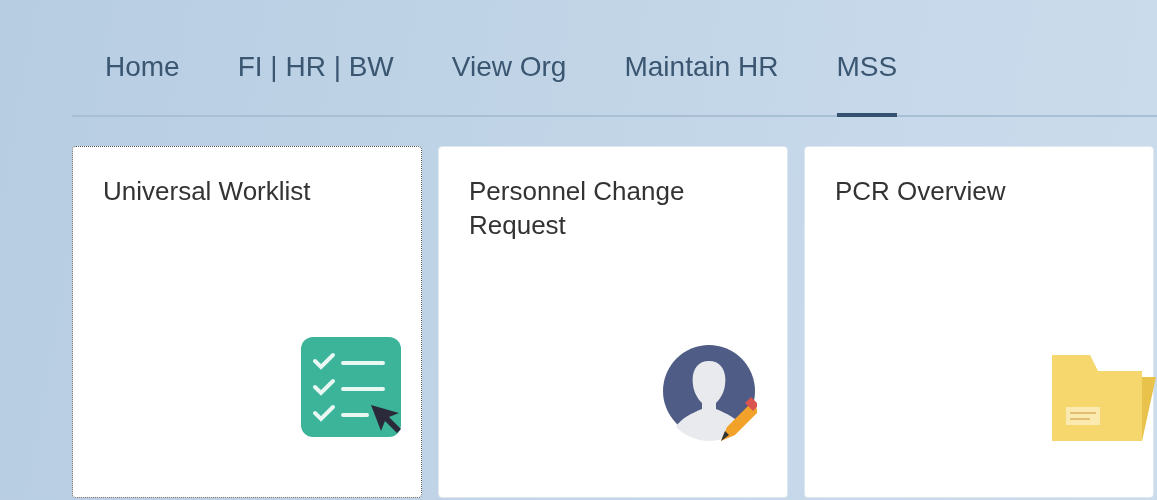 The height and width of the screenshot is (500, 1157). I want to click on checklist-icon, so click(351, 387).